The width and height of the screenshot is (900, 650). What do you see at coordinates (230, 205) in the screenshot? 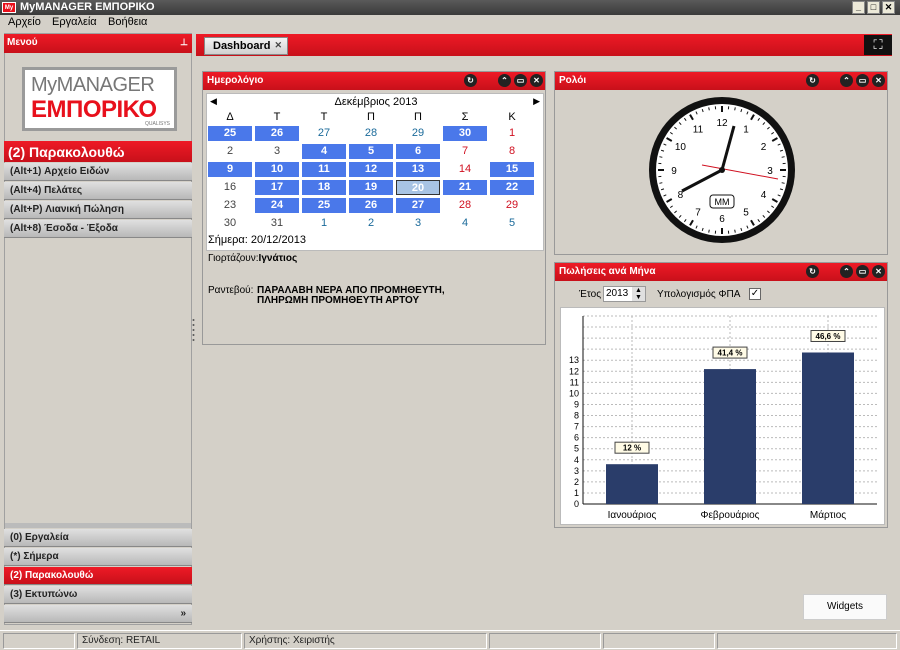
I see `calendar-day: 23` at bounding box center [230, 205].